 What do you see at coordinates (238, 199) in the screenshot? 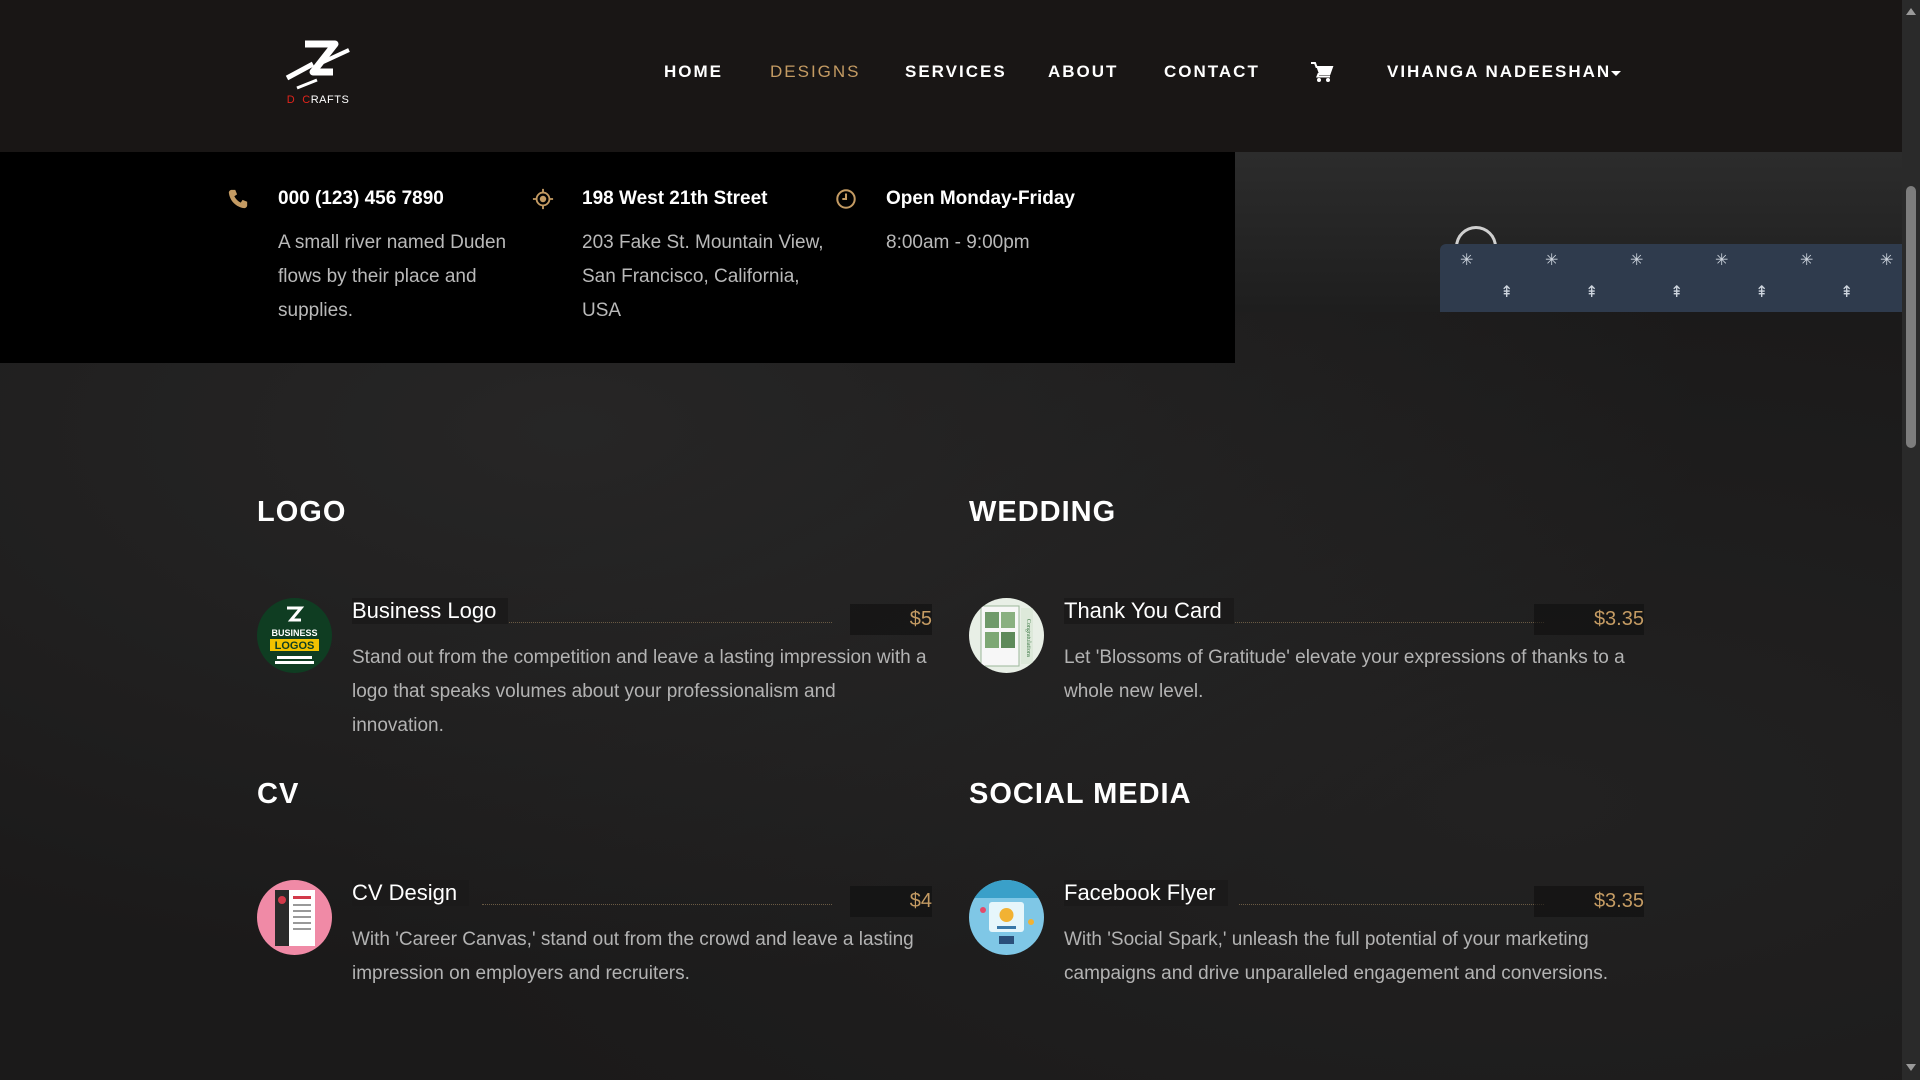
I see `phone-icon` at bounding box center [238, 199].